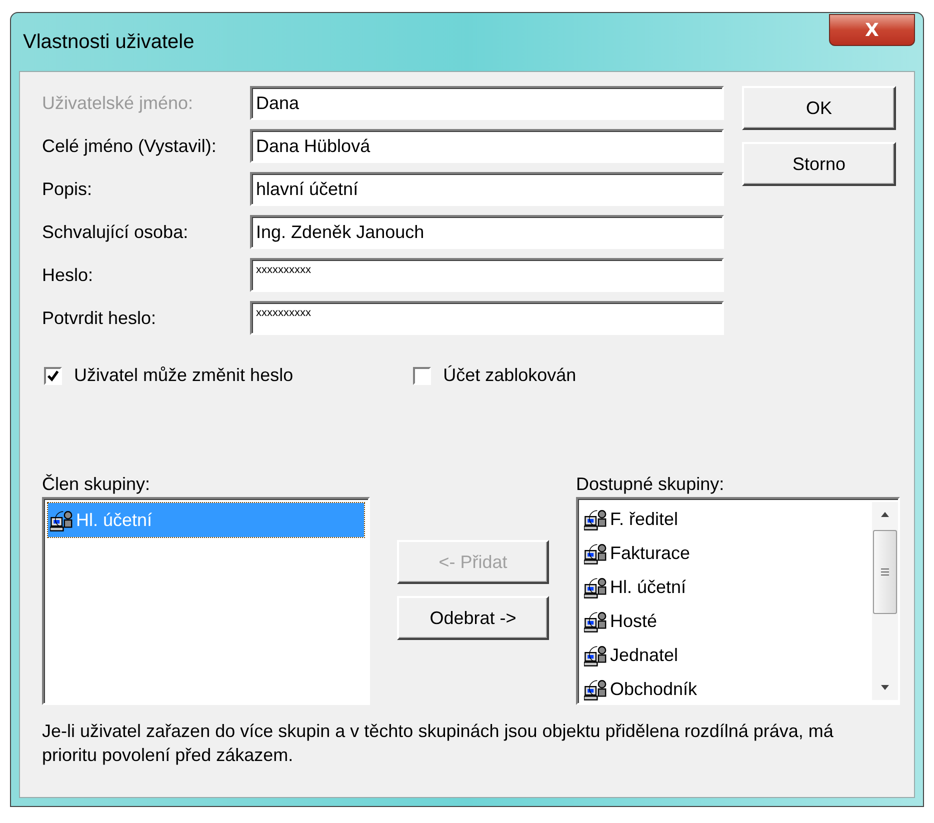 Image resolution: width=934 pixels, height=823 pixels. I want to click on checkbox-label: Uživatel může změnit heslo, so click(184, 375).